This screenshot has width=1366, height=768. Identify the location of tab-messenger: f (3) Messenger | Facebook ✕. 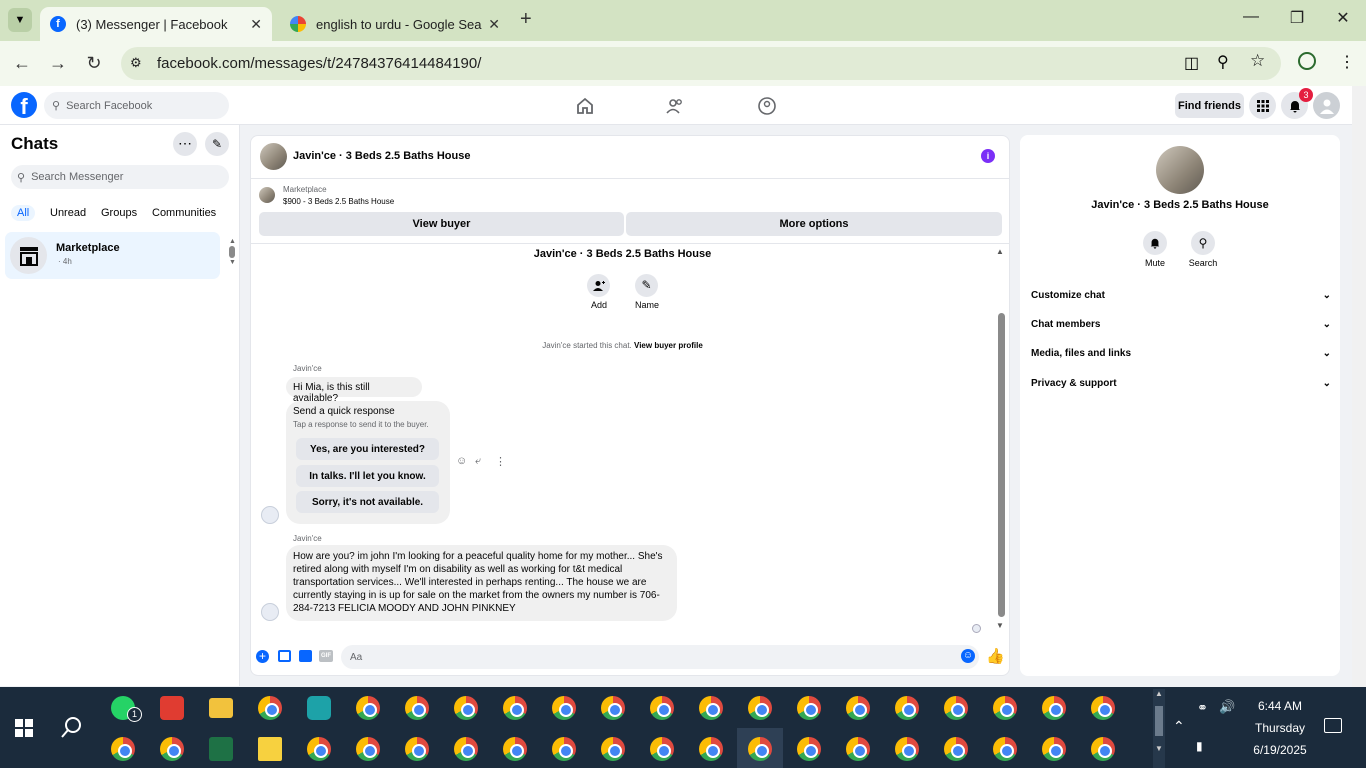
(156, 24).